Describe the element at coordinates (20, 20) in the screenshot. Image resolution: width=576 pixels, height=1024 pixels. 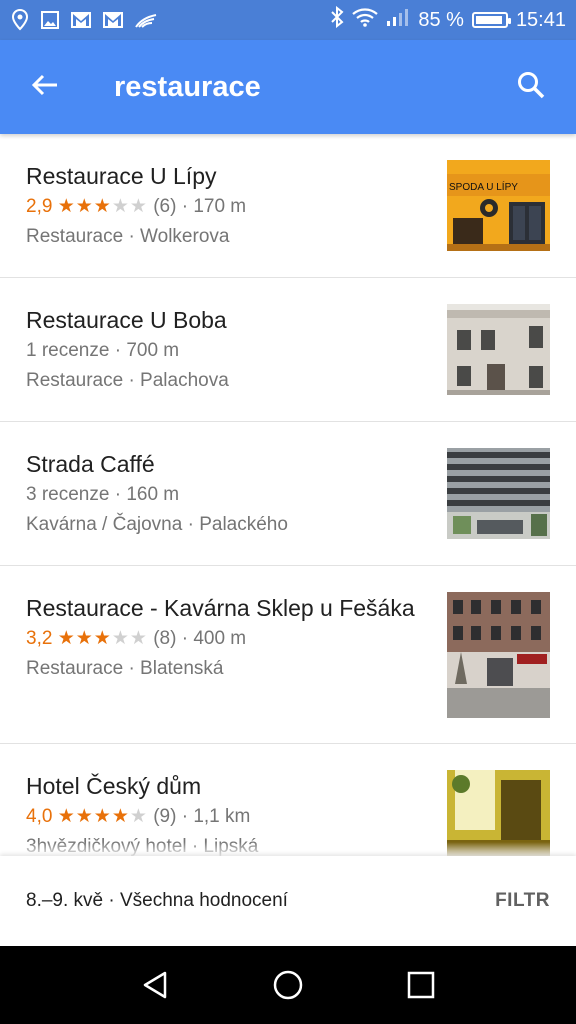
I see `location-icon` at that location.